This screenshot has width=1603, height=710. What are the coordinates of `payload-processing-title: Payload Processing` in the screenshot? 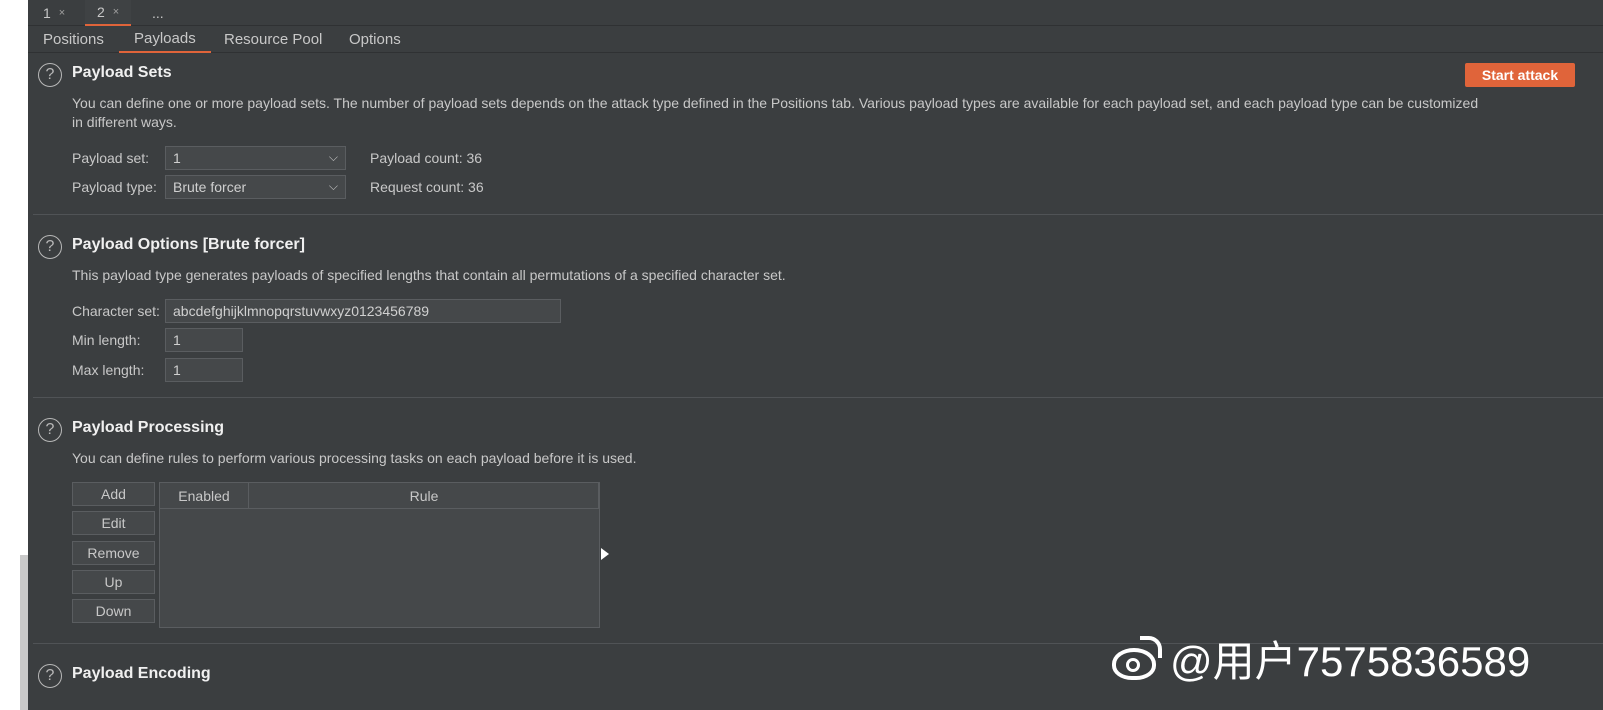 It's located at (148, 427).